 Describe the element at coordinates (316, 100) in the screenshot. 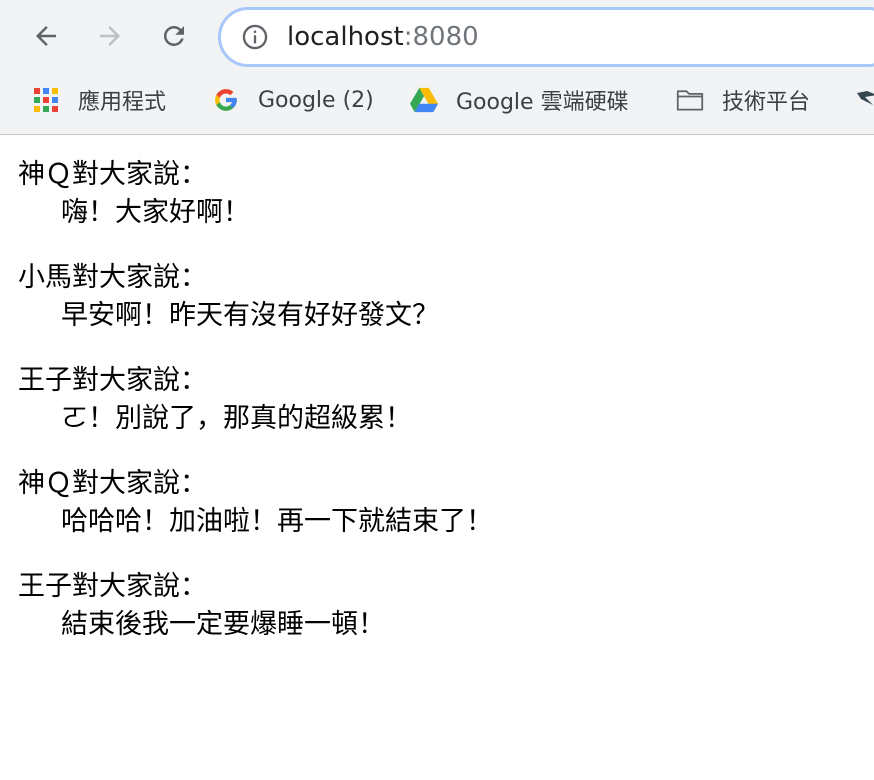

I see `bookmark-label: Google (2)` at that location.